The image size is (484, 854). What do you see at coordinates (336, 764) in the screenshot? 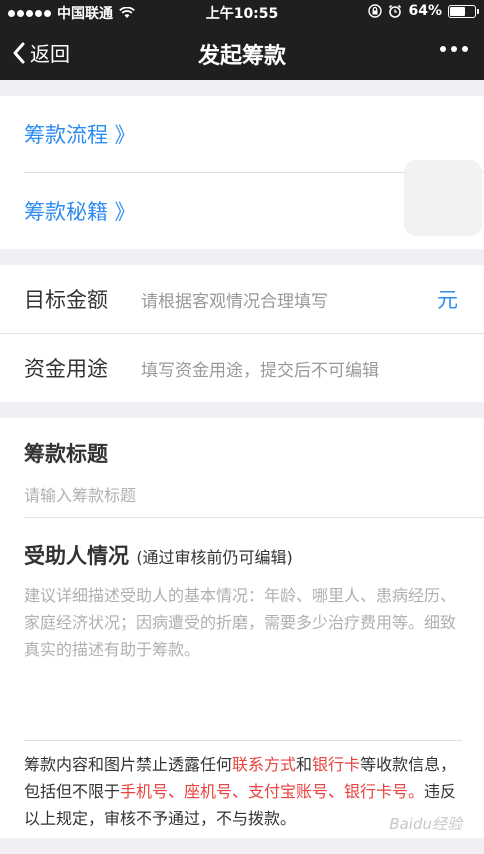
I see `notice-bankcard: 银行卡` at bounding box center [336, 764].